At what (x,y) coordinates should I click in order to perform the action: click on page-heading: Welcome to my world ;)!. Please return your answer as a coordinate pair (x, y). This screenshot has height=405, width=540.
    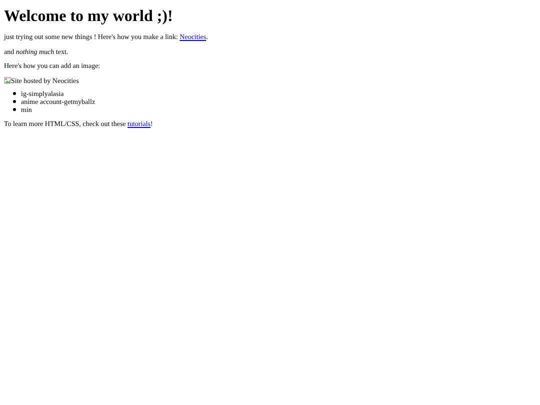
    Looking at the image, I should click on (89, 17).